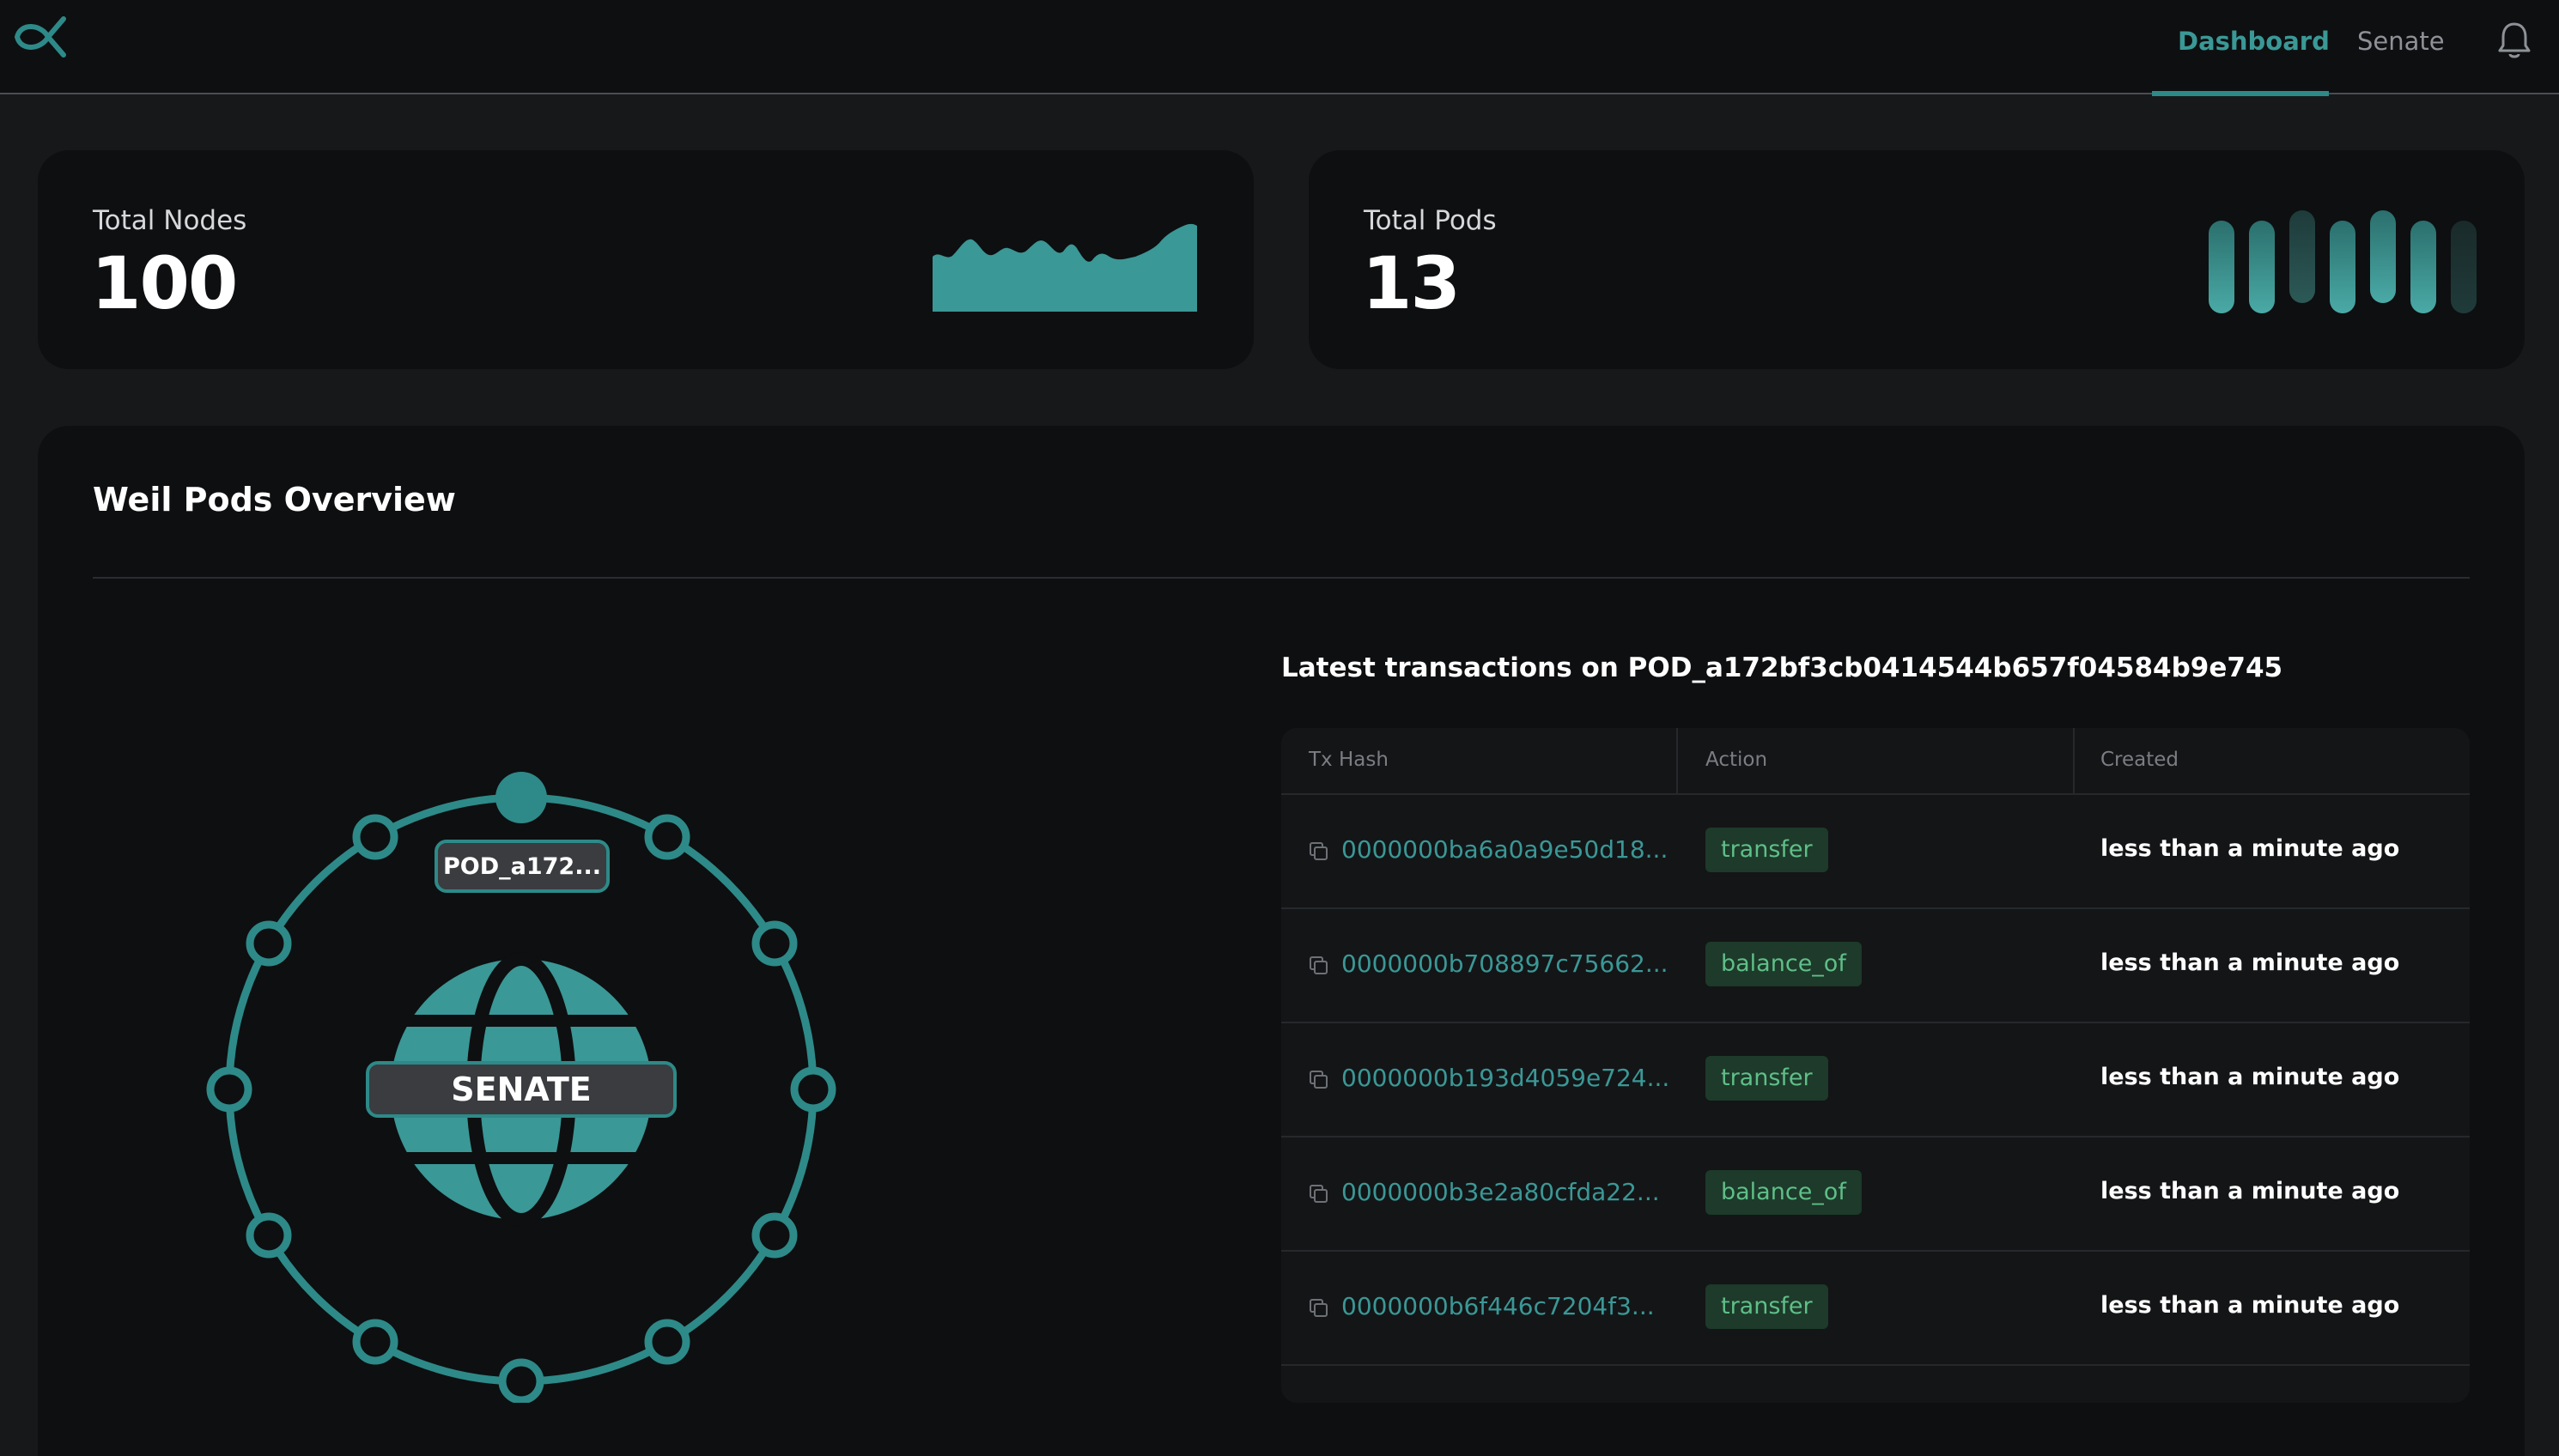 The height and width of the screenshot is (1456, 2559). I want to click on nodes-sparkline-chart, so click(1065, 267).